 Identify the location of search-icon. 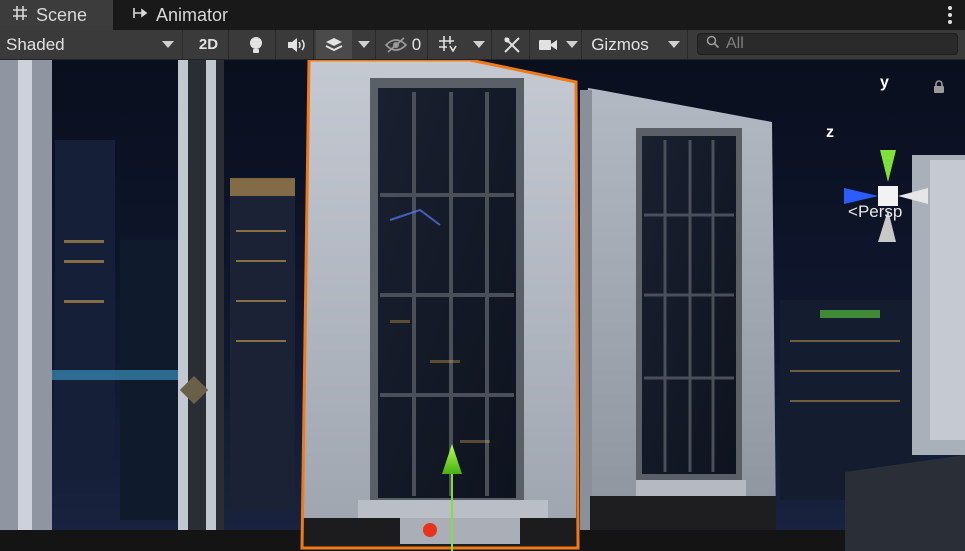
(713, 44).